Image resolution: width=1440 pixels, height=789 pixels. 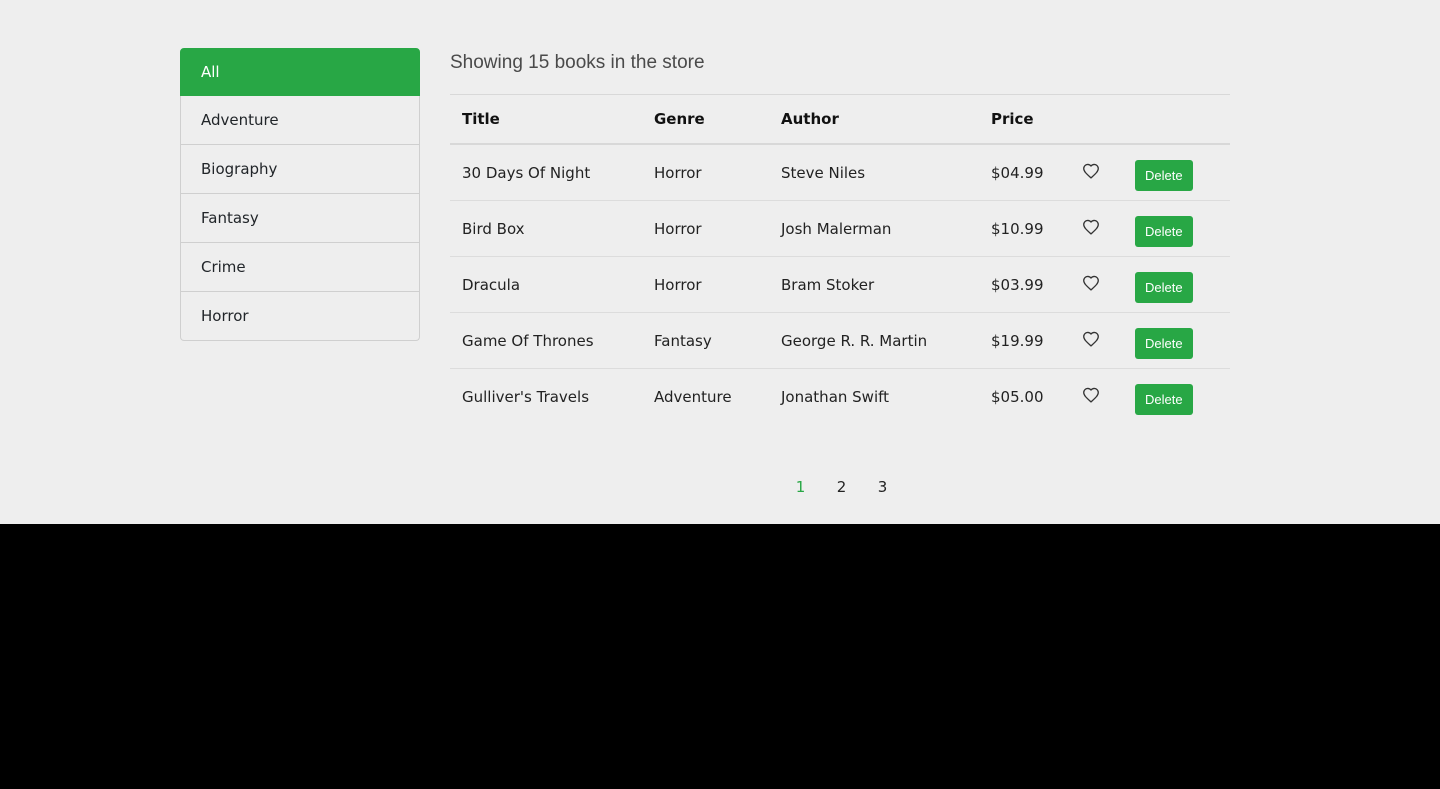 I want to click on column-header-price: Price, so click(x=1024, y=119).